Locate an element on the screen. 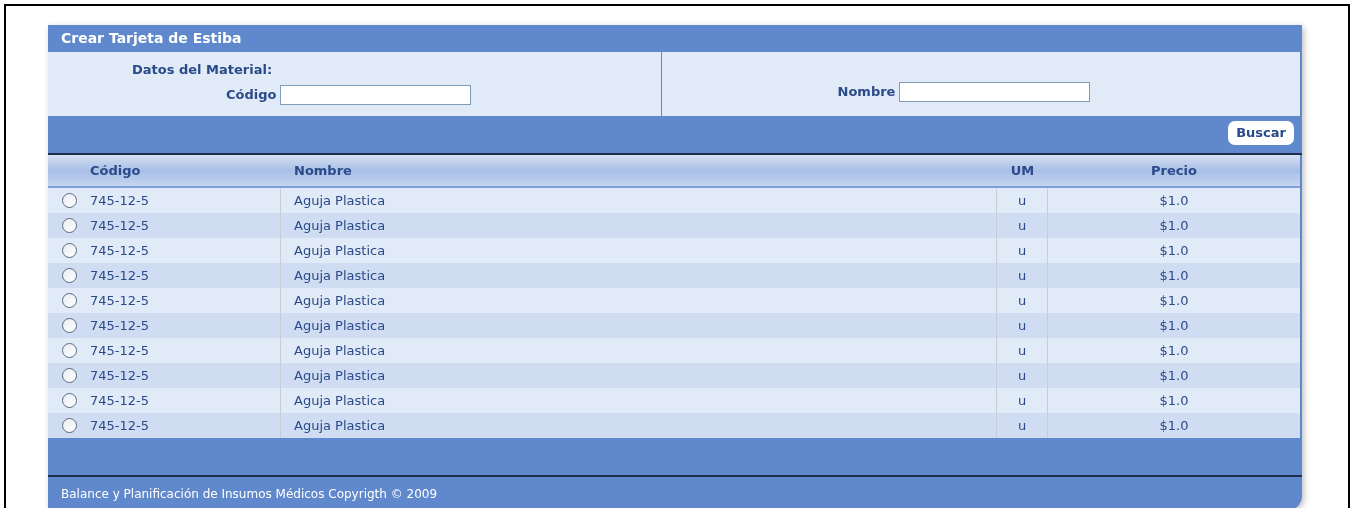  column-header: UM is located at coordinates (1022, 170).